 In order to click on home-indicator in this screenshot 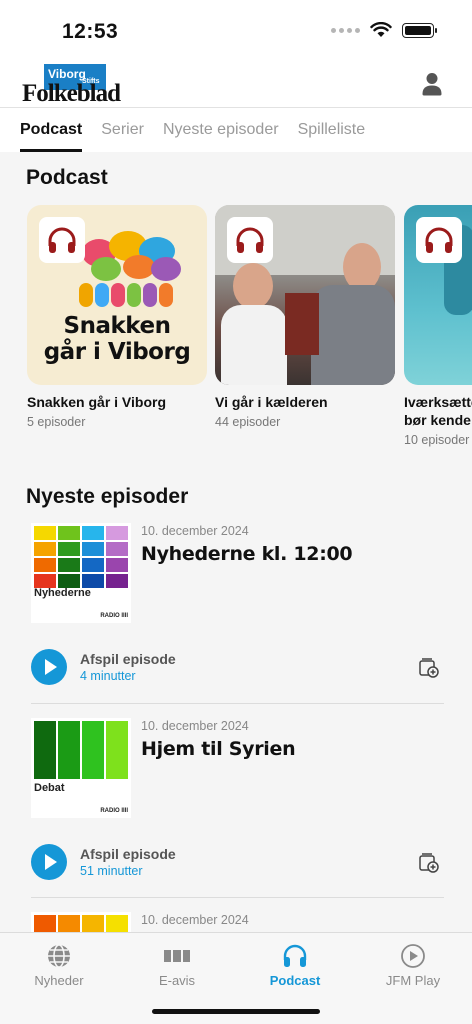, I will do `click(236, 1011)`.